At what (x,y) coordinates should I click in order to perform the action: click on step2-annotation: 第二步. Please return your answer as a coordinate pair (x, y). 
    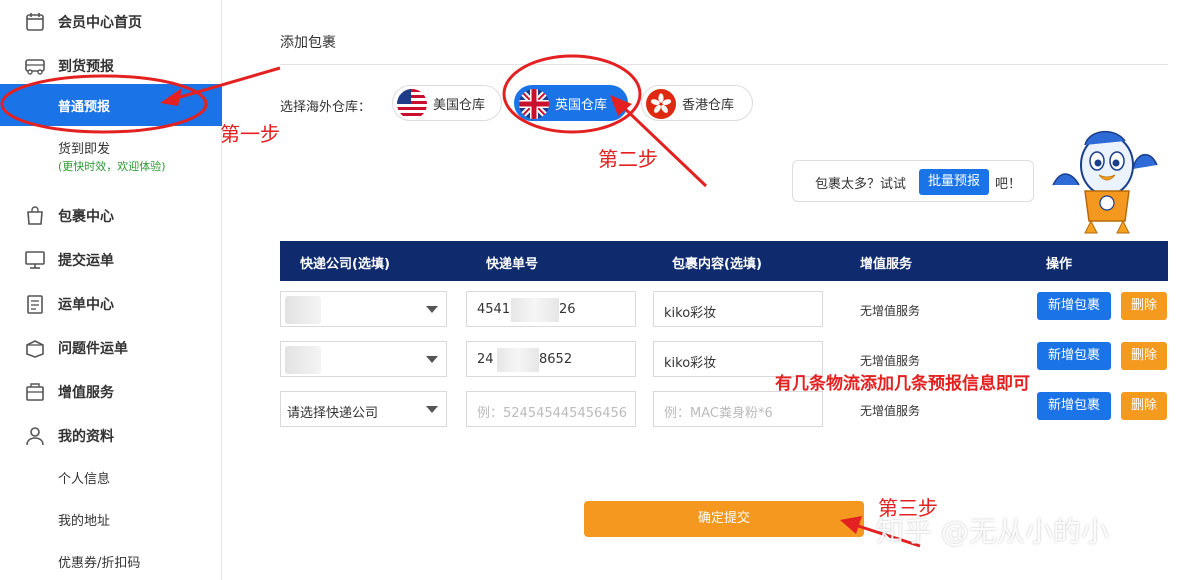
    Looking at the image, I should click on (628, 159).